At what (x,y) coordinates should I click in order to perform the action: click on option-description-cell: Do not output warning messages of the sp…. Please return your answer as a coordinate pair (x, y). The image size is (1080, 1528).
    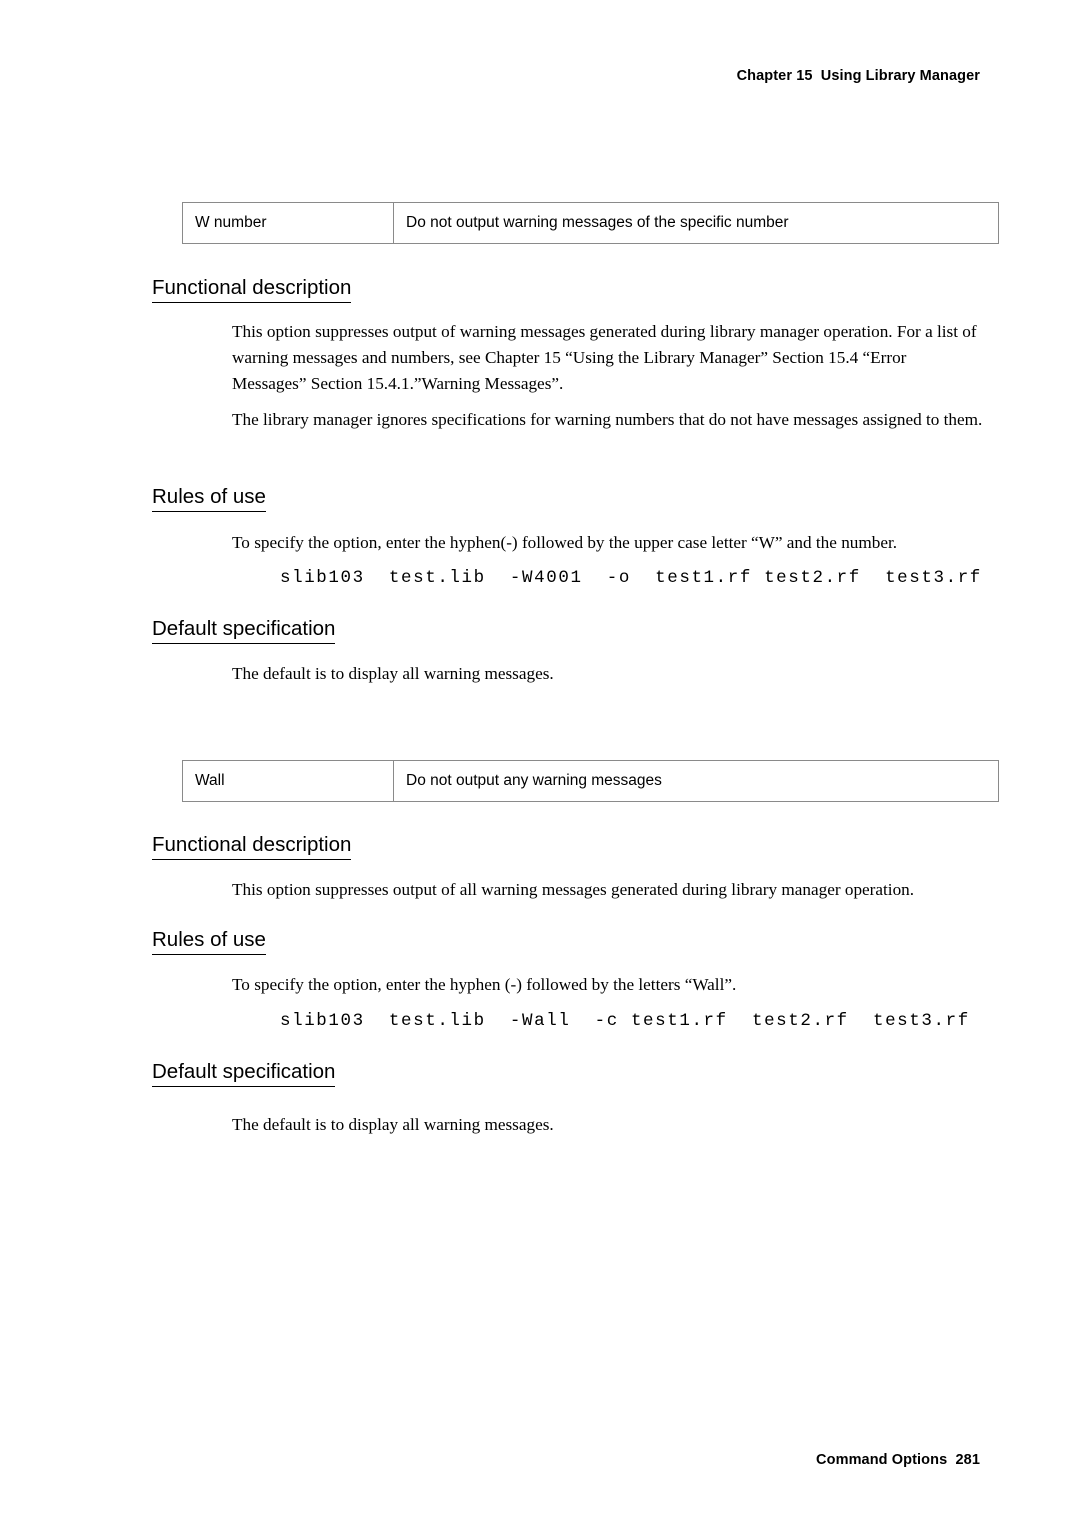
    Looking at the image, I should click on (696, 223).